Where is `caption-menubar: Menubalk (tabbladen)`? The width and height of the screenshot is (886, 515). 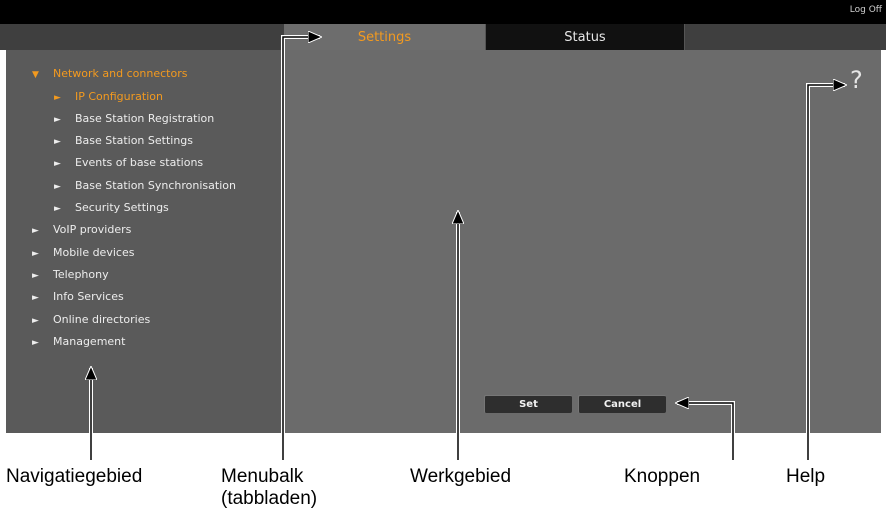 caption-menubar: Menubalk (tabbladen) is located at coordinates (269, 488).